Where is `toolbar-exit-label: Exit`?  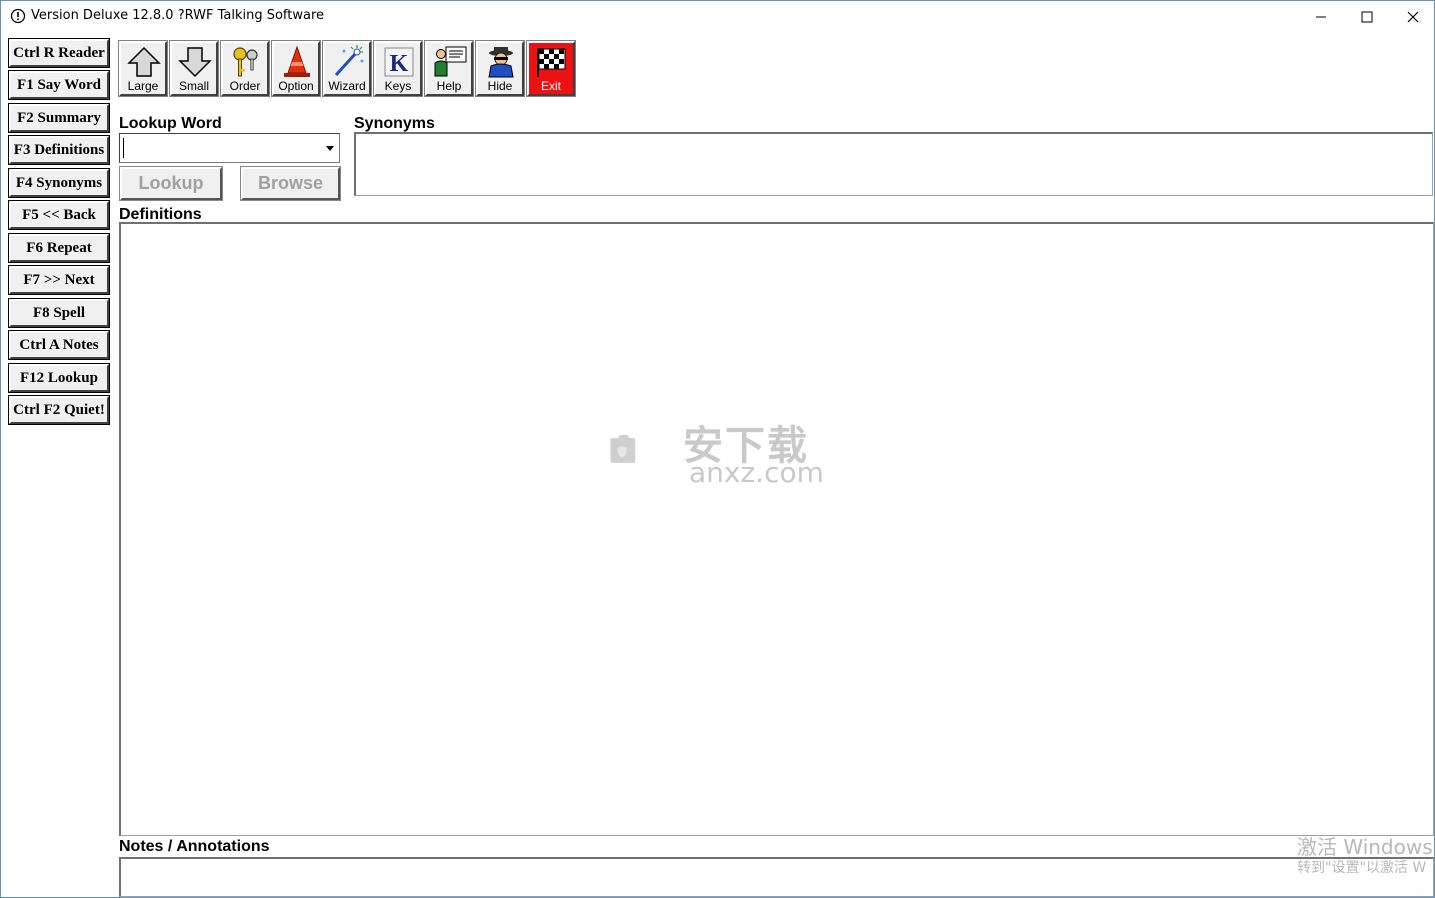 toolbar-exit-label: Exit is located at coordinates (550, 86).